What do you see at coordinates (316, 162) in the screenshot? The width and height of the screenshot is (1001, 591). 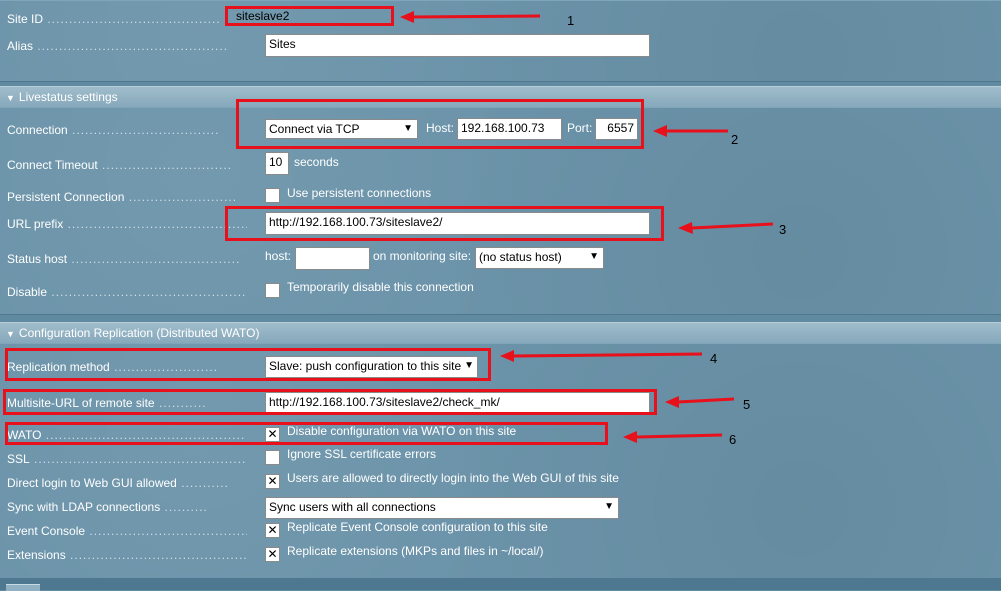 I see `connect-timeout-unit: seconds` at bounding box center [316, 162].